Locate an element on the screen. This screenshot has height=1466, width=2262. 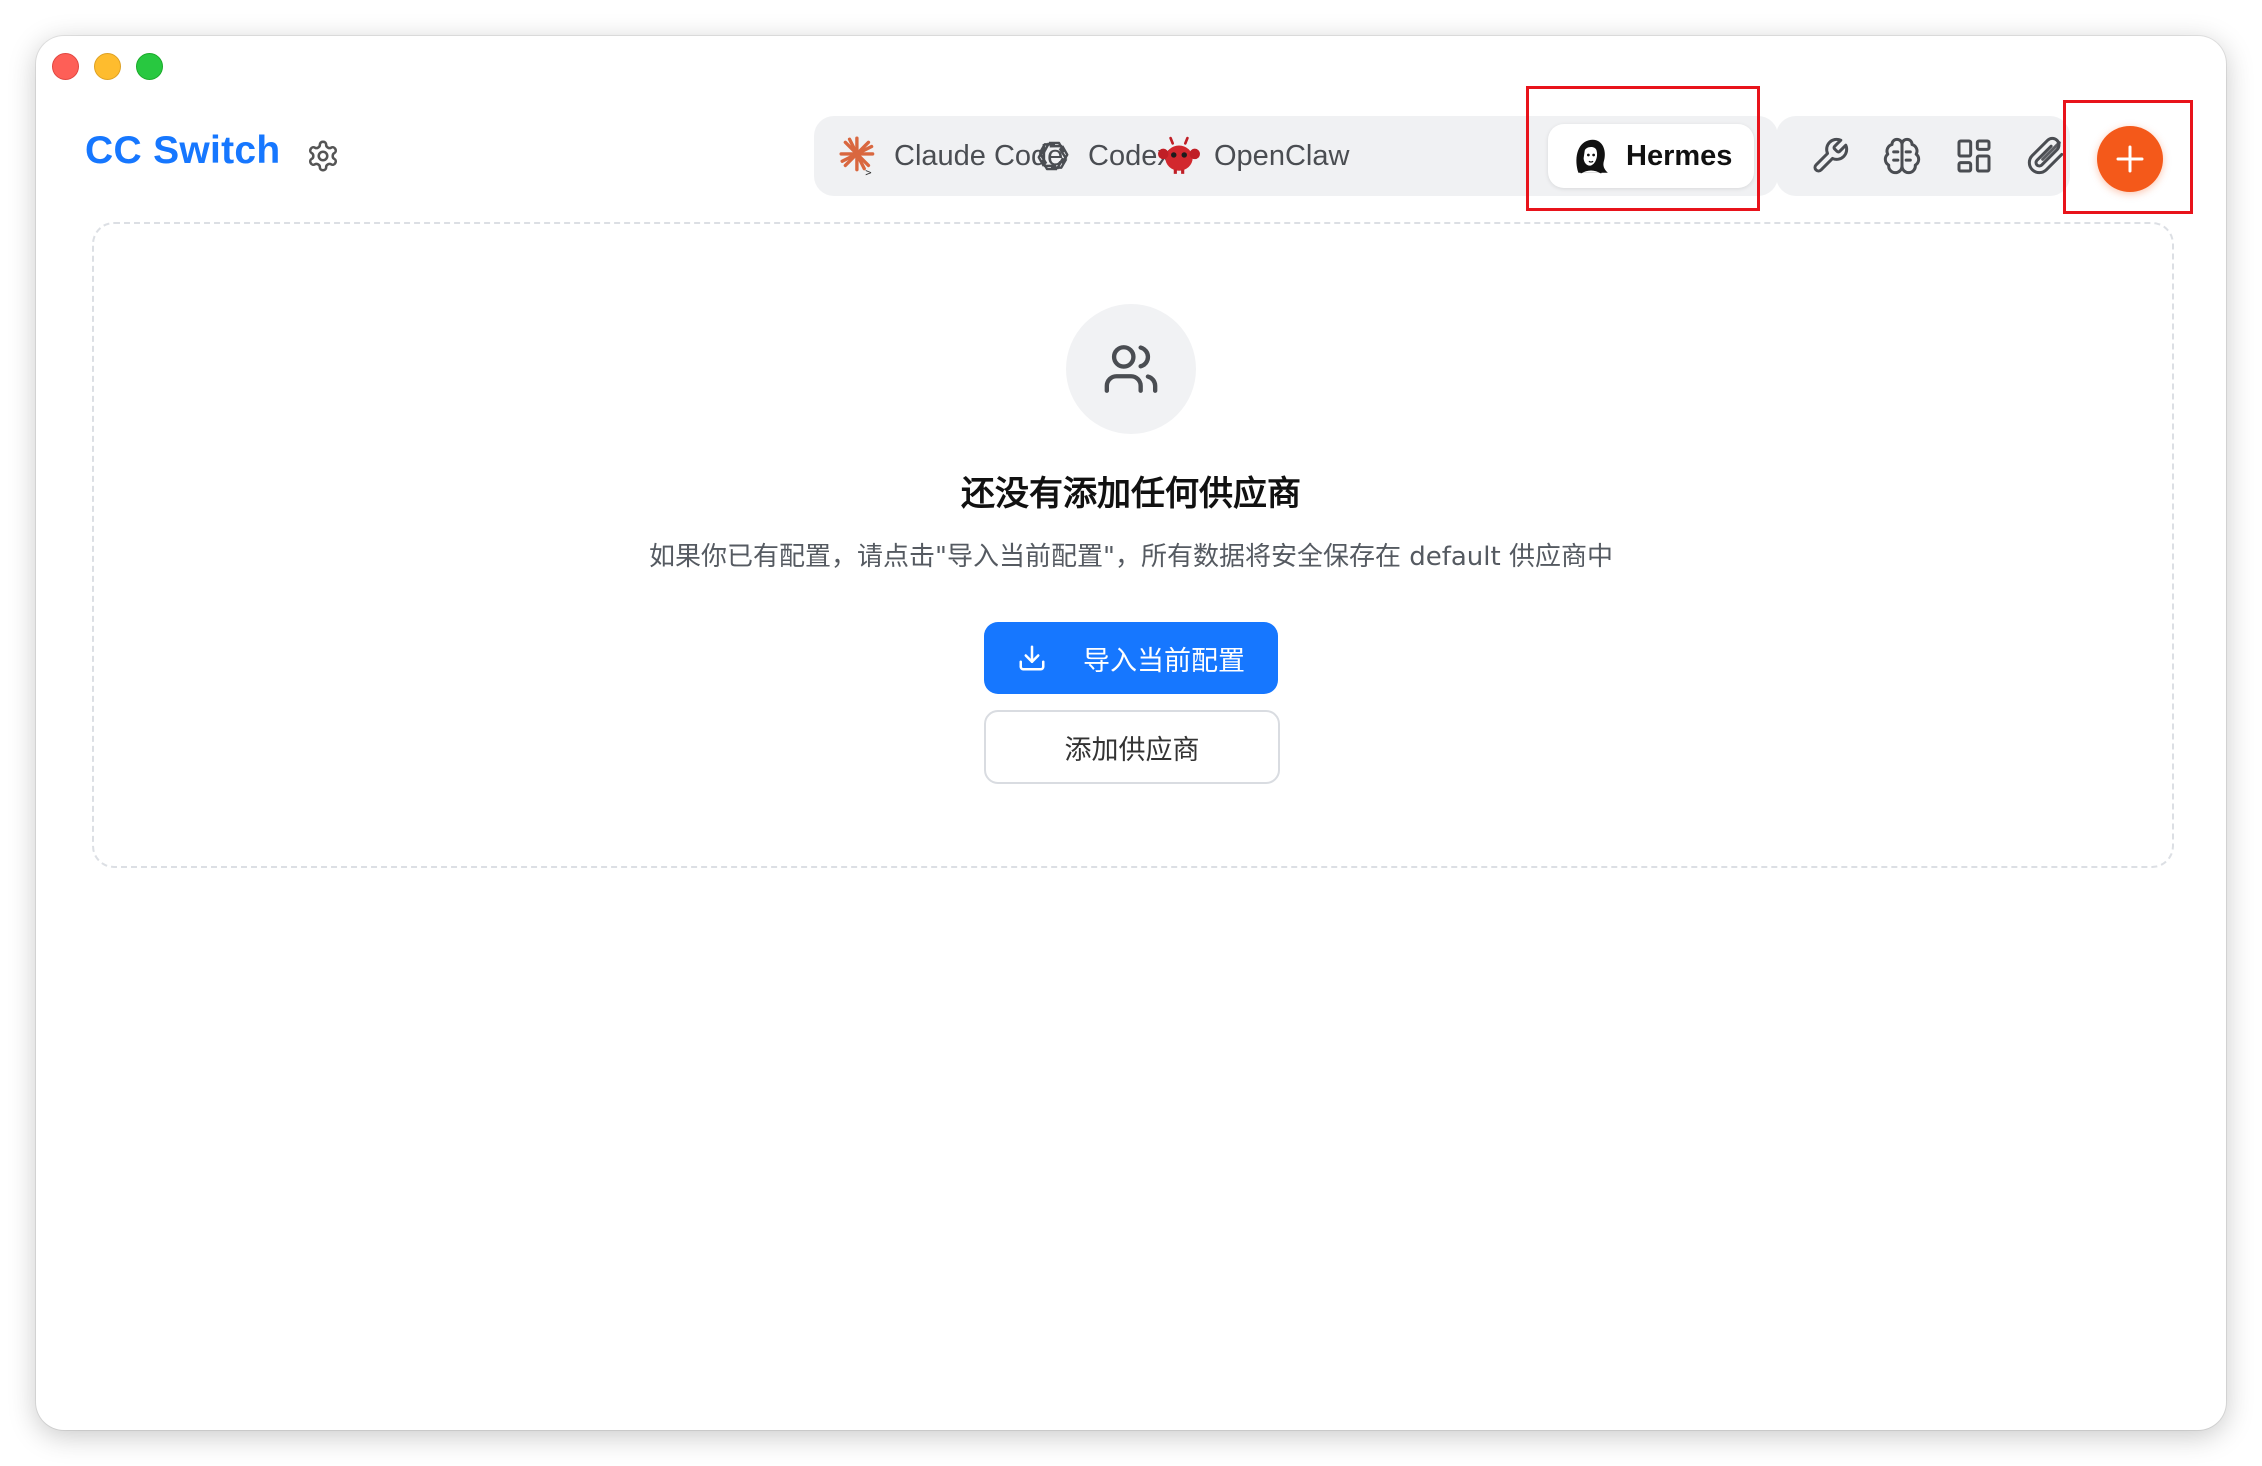
brain-icon is located at coordinates (1902, 156).